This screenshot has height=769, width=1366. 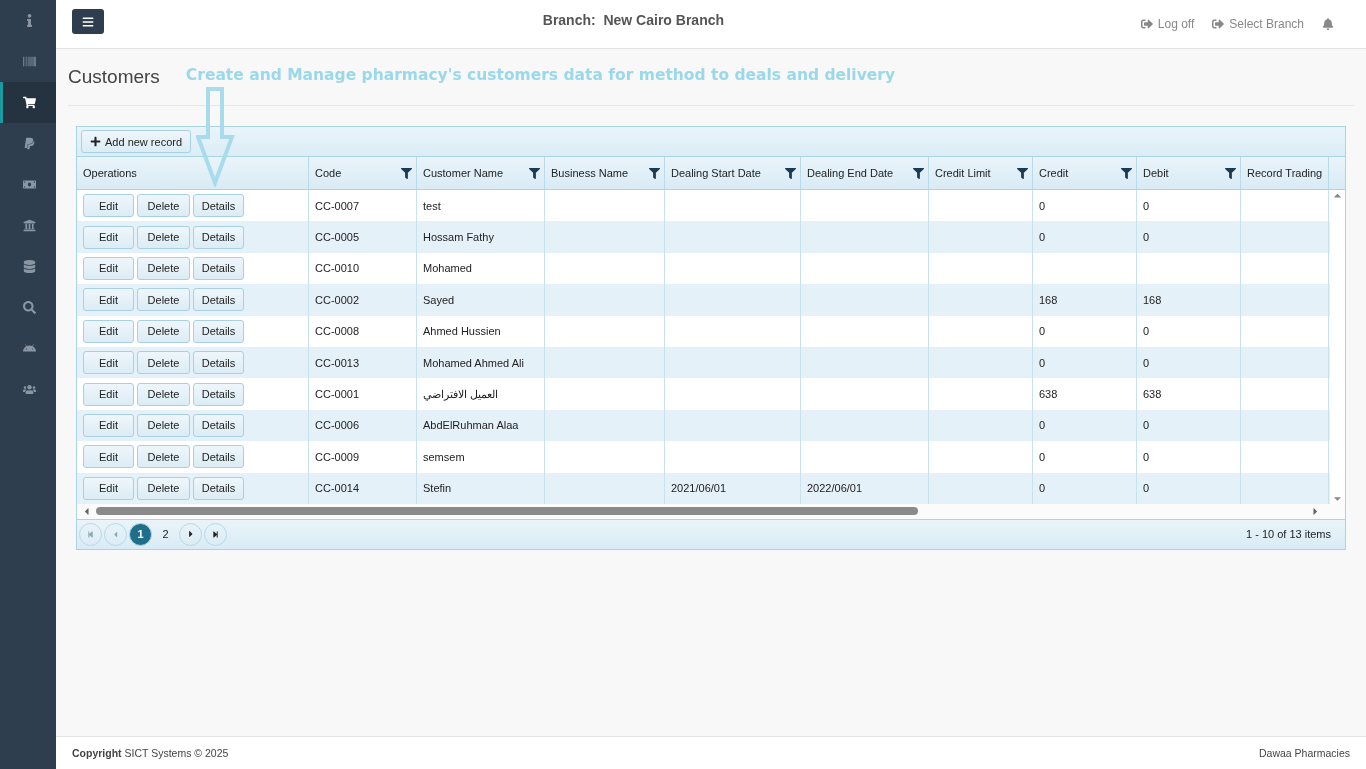 What do you see at coordinates (1167, 24) in the screenshot?
I see `header-link: Log off` at bounding box center [1167, 24].